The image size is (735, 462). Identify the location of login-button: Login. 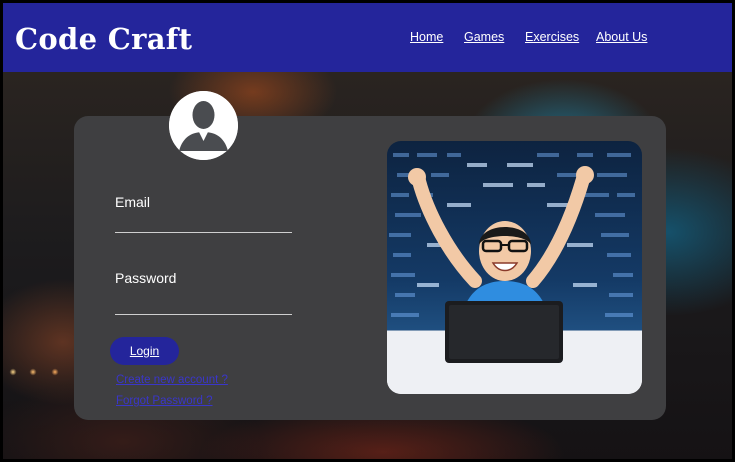
(144, 351).